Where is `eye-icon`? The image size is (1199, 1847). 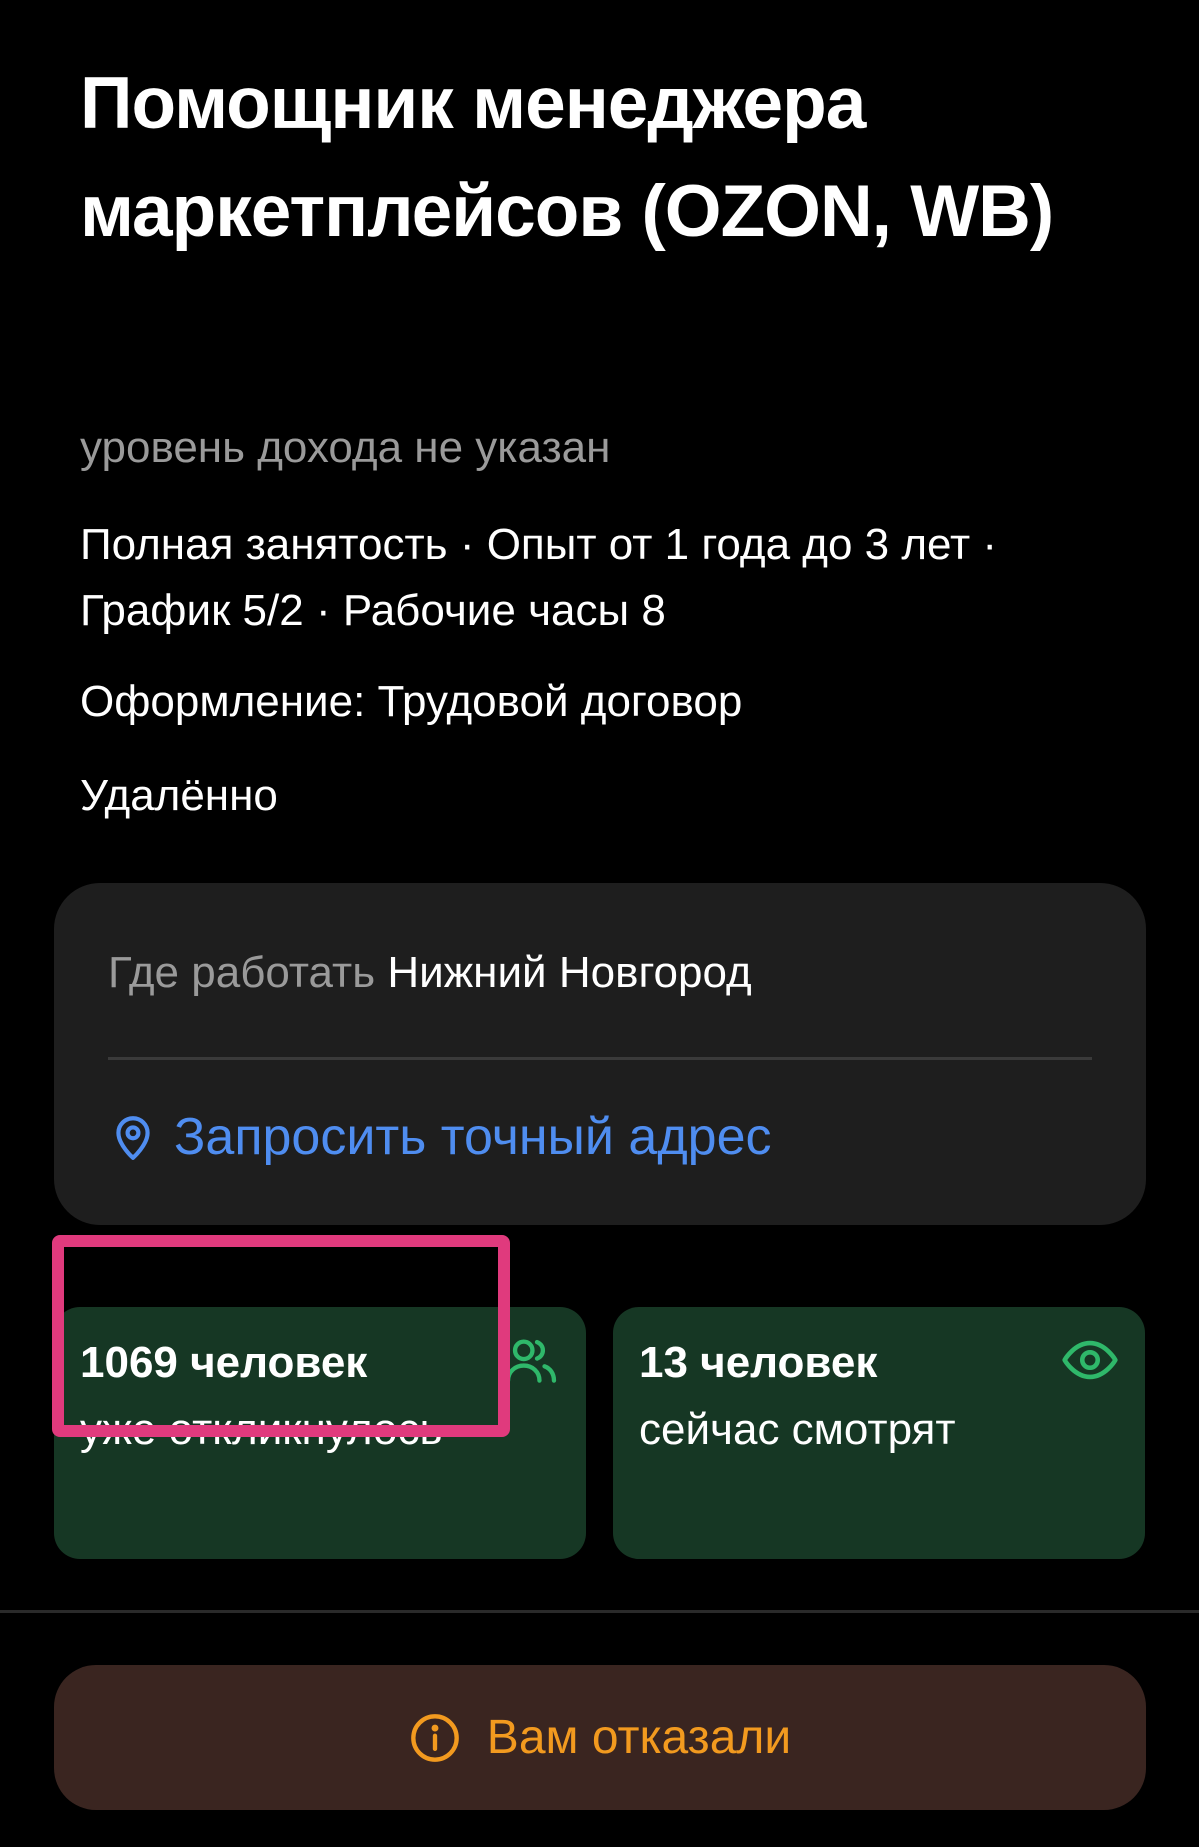
eye-icon is located at coordinates (1090, 1360).